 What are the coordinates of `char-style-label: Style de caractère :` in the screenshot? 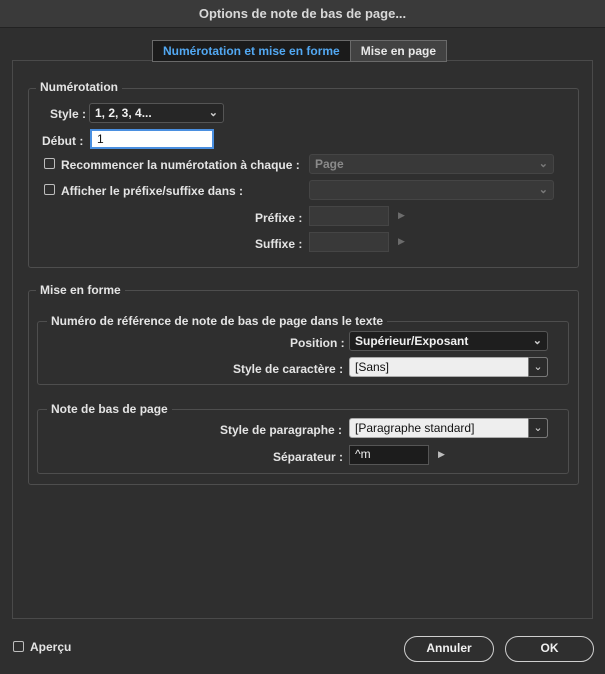 It's located at (288, 369).